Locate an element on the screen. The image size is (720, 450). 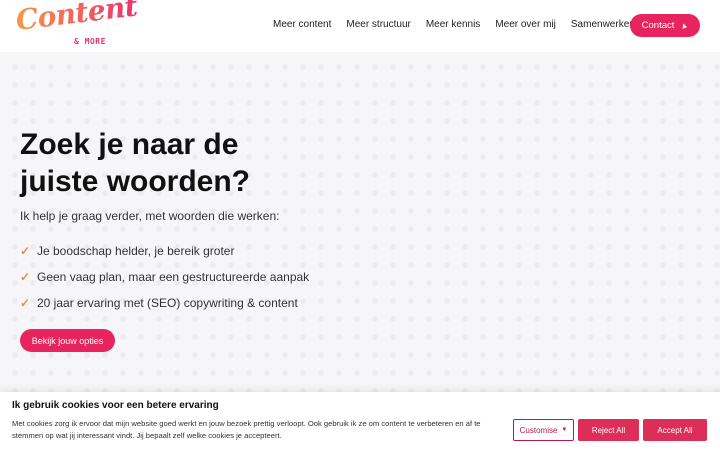
customise-button-label: Customise is located at coordinates (538, 430).